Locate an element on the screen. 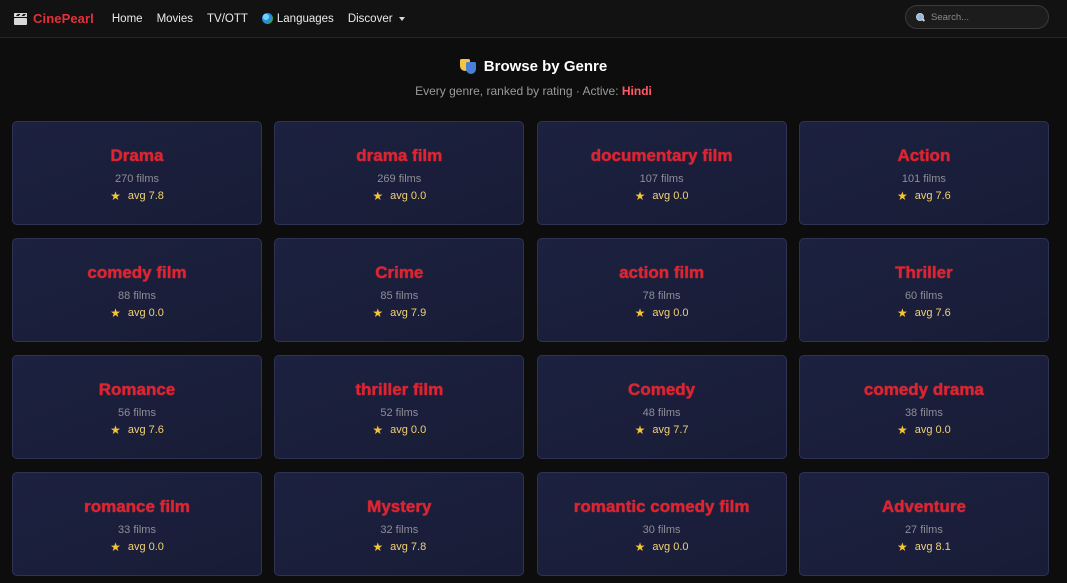 Image resolution: width=1067 pixels, height=583 pixels. subtitle-text: Every genre, ranked by rating · Active: is located at coordinates (518, 91).